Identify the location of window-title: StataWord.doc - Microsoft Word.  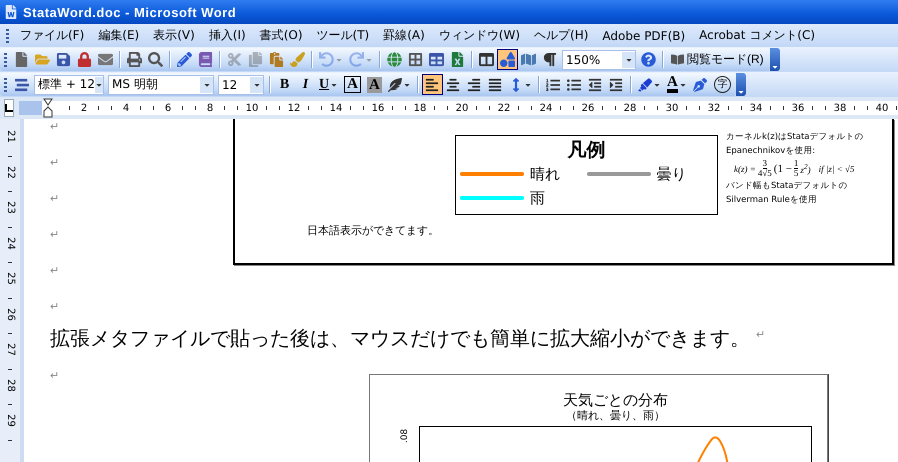
(129, 12).